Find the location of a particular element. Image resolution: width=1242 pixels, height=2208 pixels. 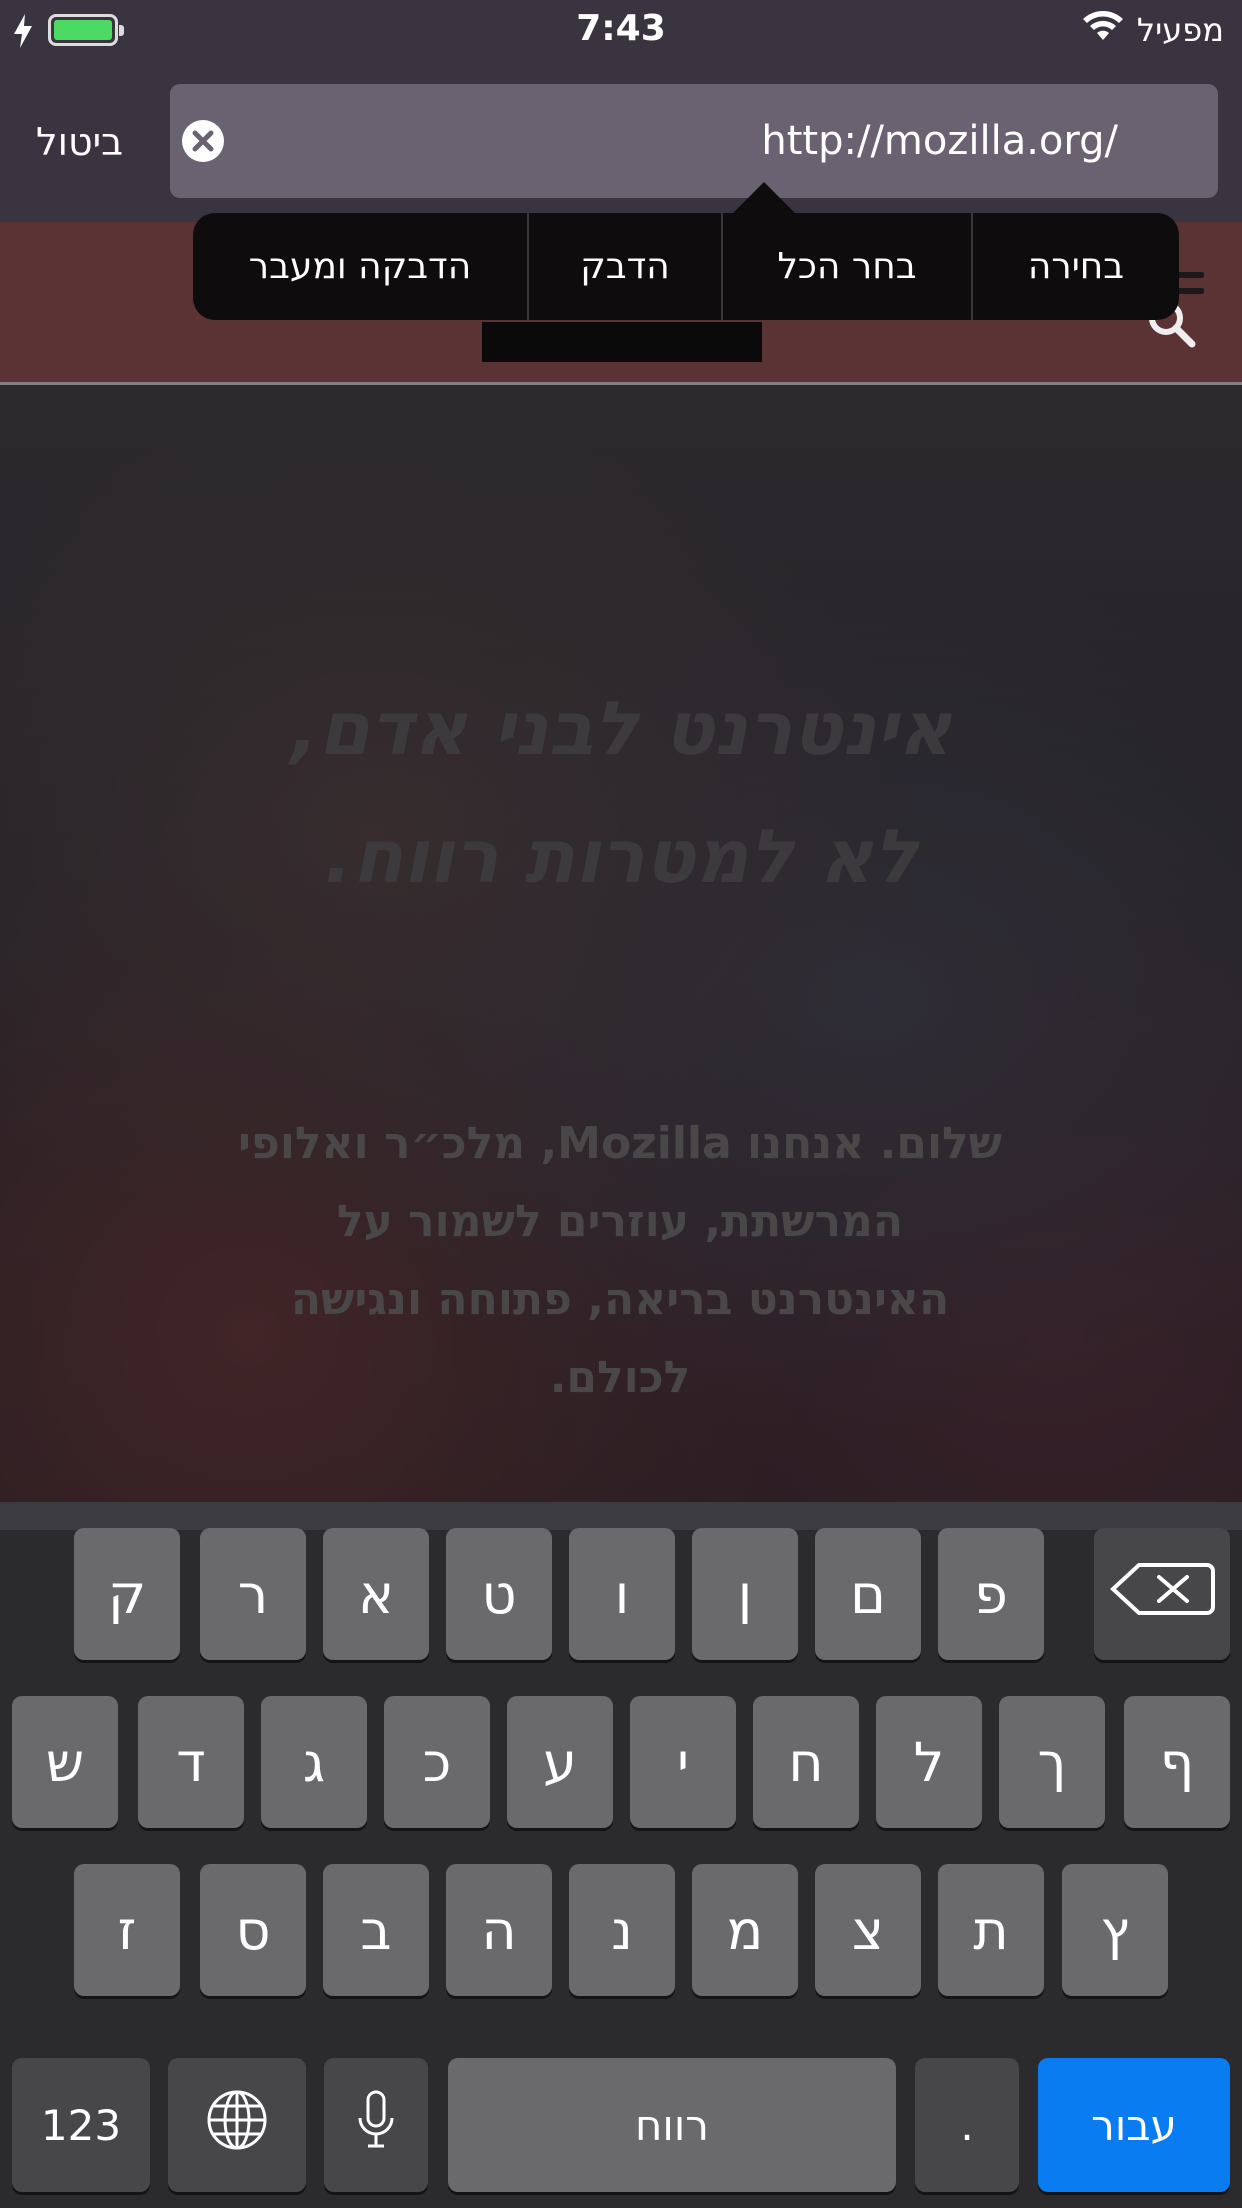

context-menu-arrow is located at coordinates (764, 198).